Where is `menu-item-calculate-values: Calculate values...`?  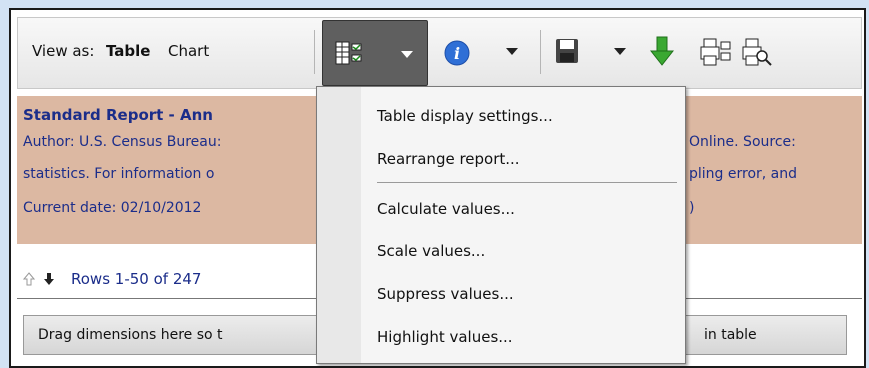
menu-item-calculate-values: Calculate values... is located at coordinates (446, 209).